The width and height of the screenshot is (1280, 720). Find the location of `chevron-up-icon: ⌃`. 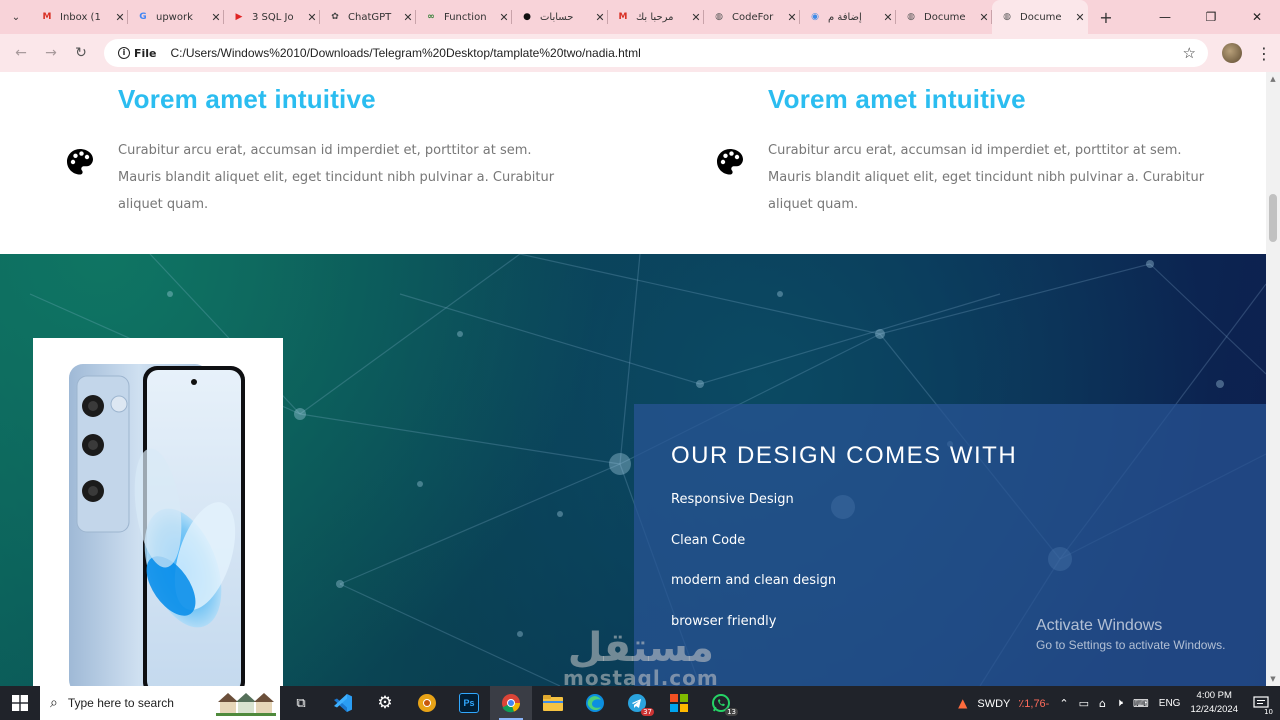

chevron-up-icon: ⌃ is located at coordinates (1063, 703).